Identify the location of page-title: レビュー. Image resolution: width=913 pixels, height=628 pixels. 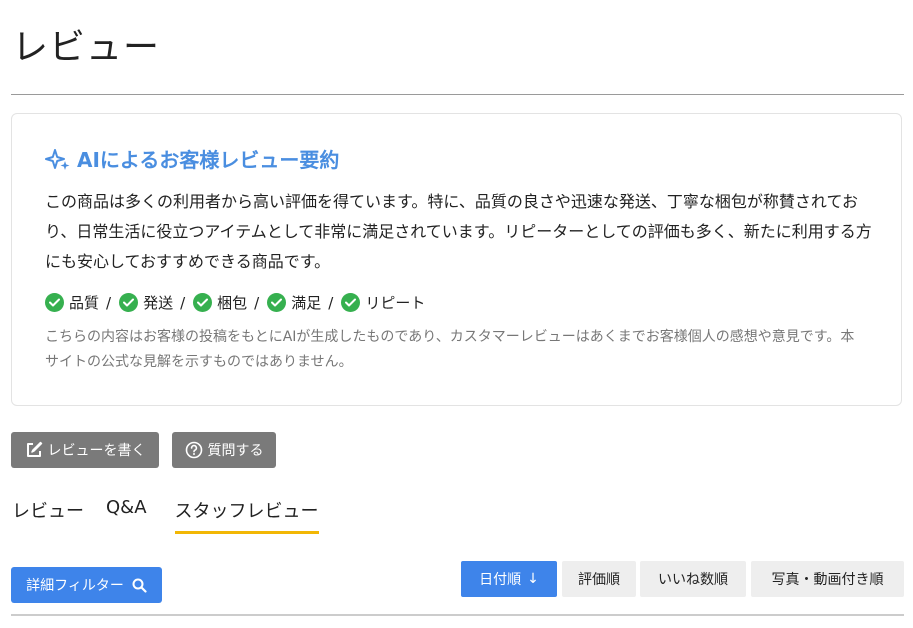
(86, 47).